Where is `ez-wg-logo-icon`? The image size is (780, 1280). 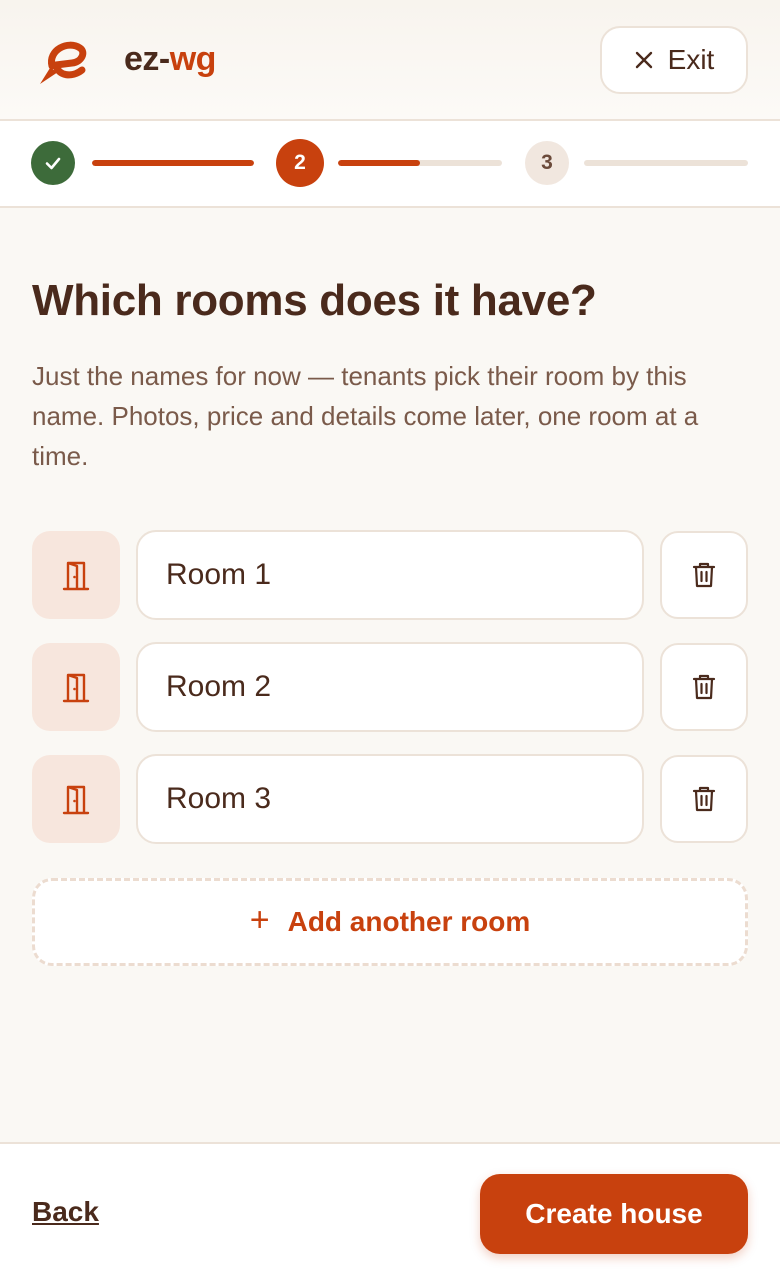
ez-wg-logo-icon is located at coordinates (63, 62).